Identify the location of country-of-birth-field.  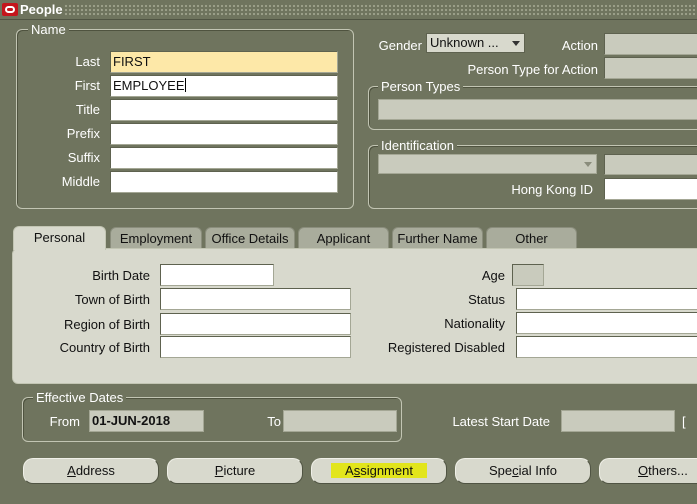
(255, 347).